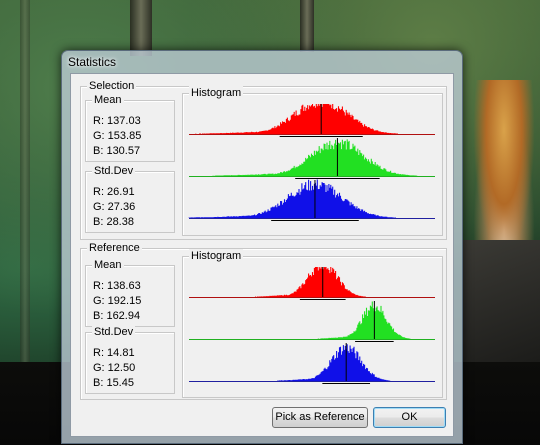 The width and height of the screenshot is (540, 445). Describe the element at coordinates (409, 417) in the screenshot. I see `ok-button: OK` at that location.